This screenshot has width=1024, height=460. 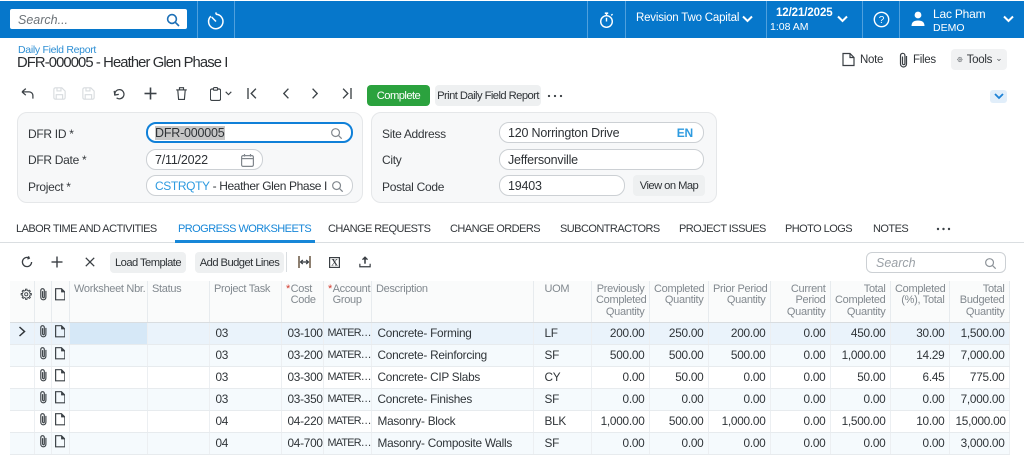 What do you see at coordinates (334, 262) in the screenshot?
I see `svg-text: X` at bounding box center [334, 262].